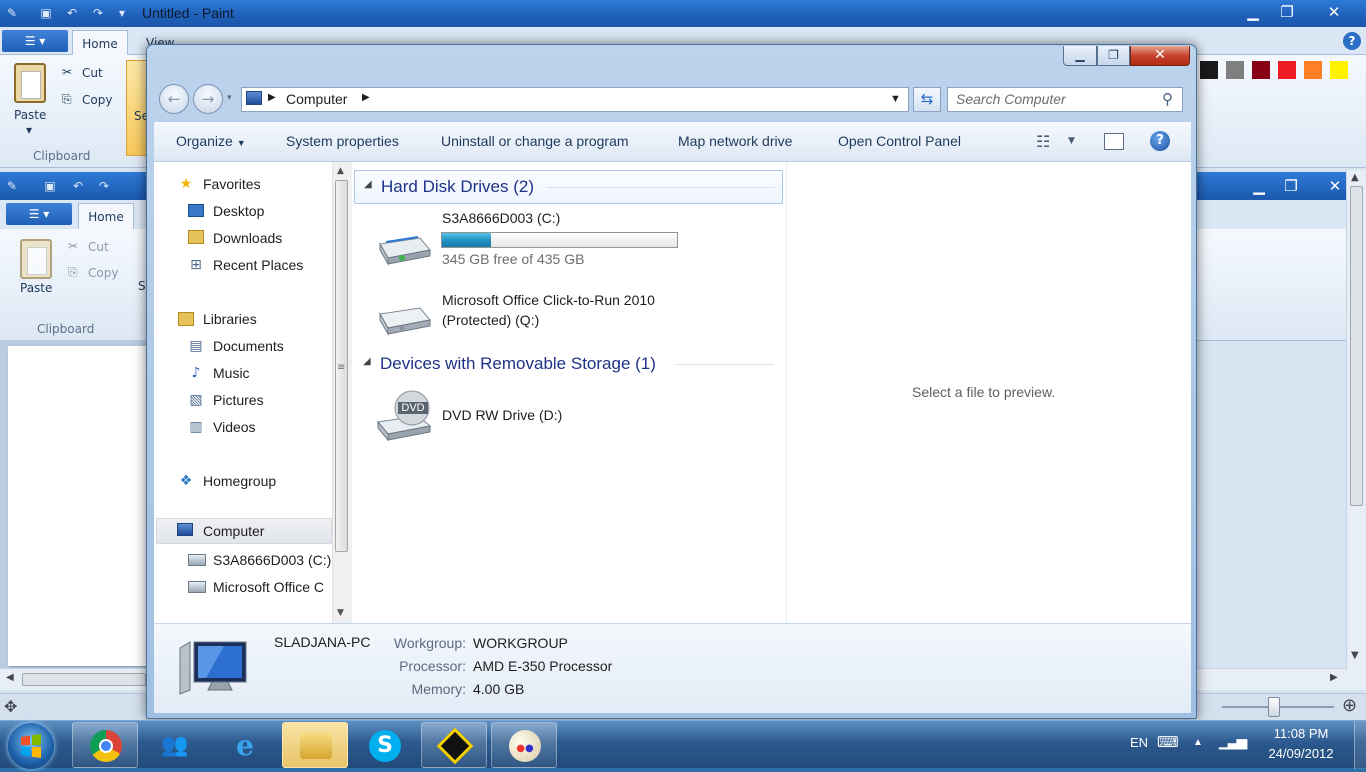  I want to click on forward-button: →, so click(208, 99).